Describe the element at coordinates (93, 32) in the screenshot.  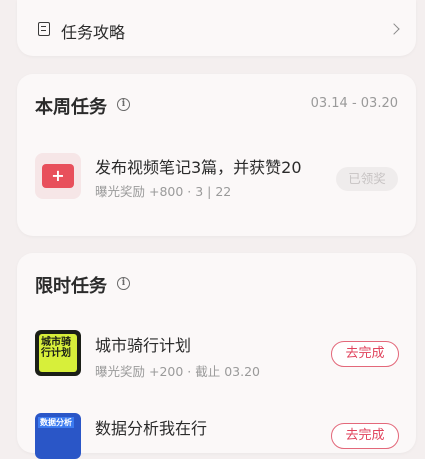
I see `task-guide-label: 任务攻略` at that location.